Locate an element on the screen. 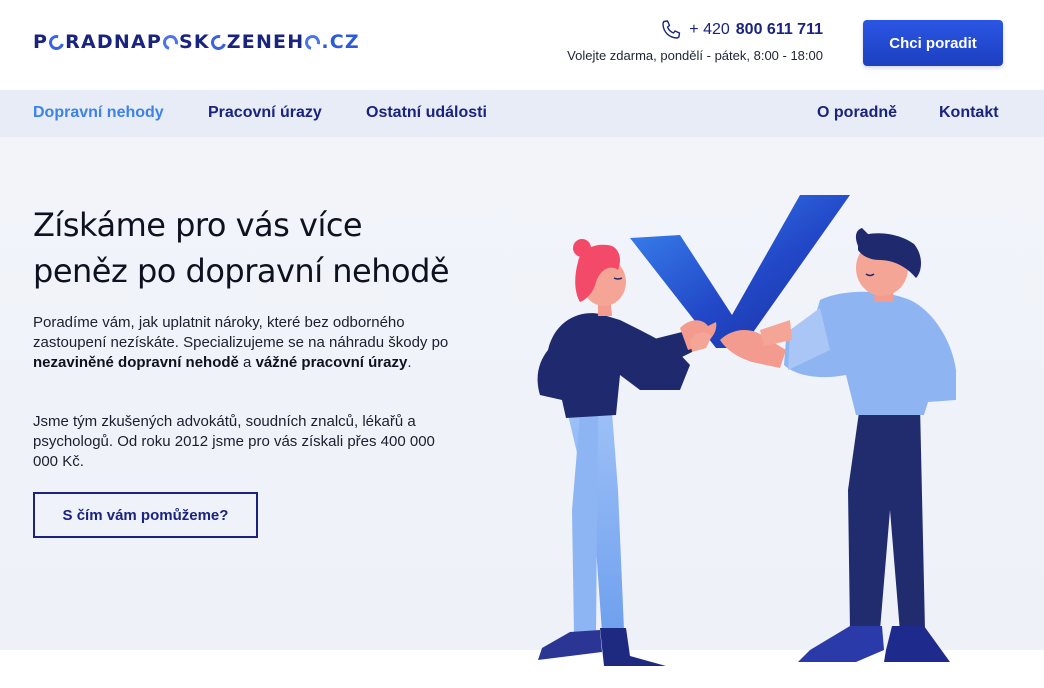  hero-title-line1: Získáme pro vás více is located at coordinates (198, 225).